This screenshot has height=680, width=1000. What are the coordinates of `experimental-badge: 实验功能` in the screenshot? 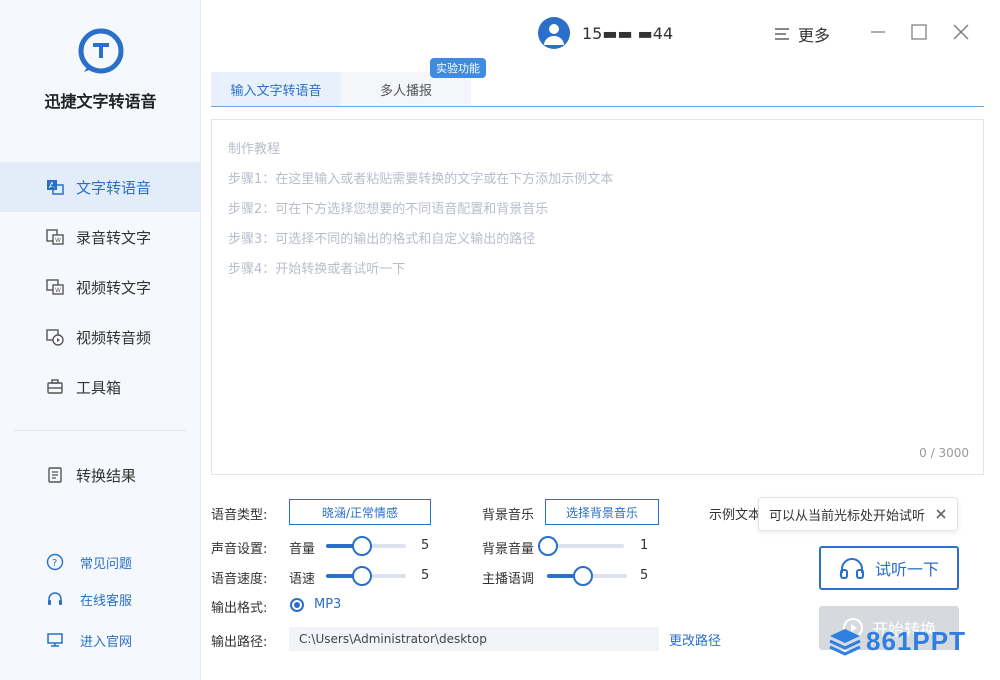 It's located at (458, 68).